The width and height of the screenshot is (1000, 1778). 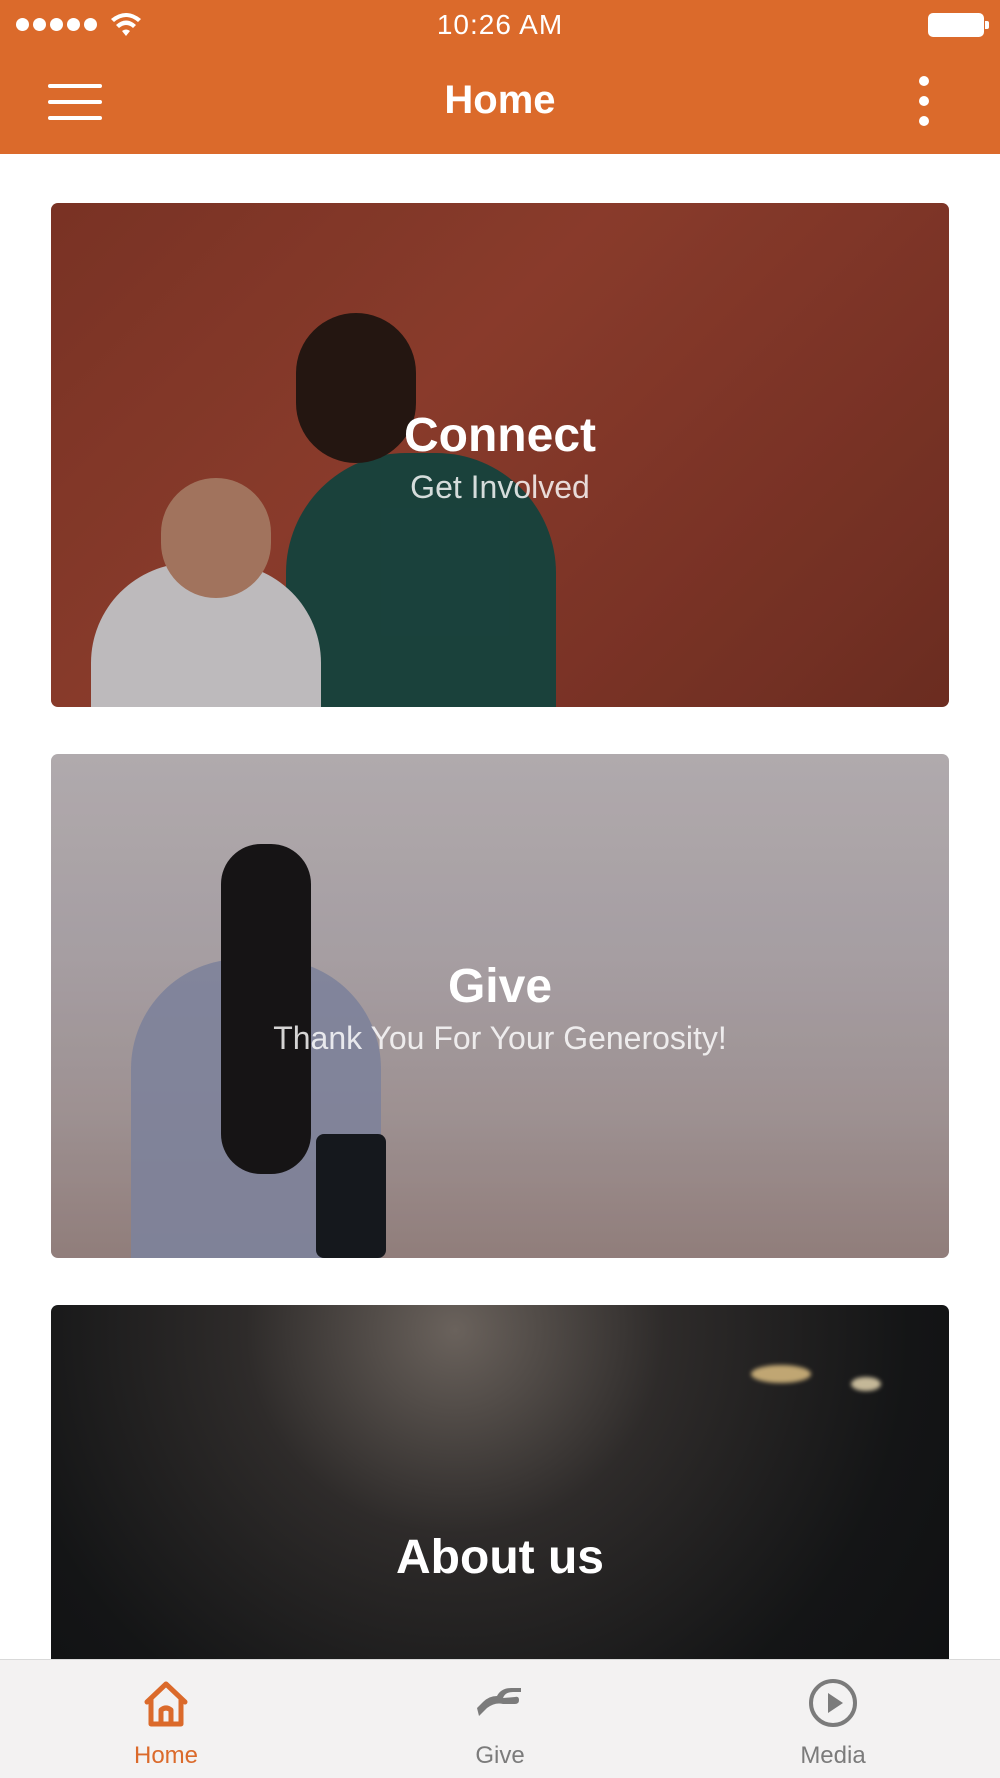 I want to click on tab-label: Home, so click(x=166, y=1755).